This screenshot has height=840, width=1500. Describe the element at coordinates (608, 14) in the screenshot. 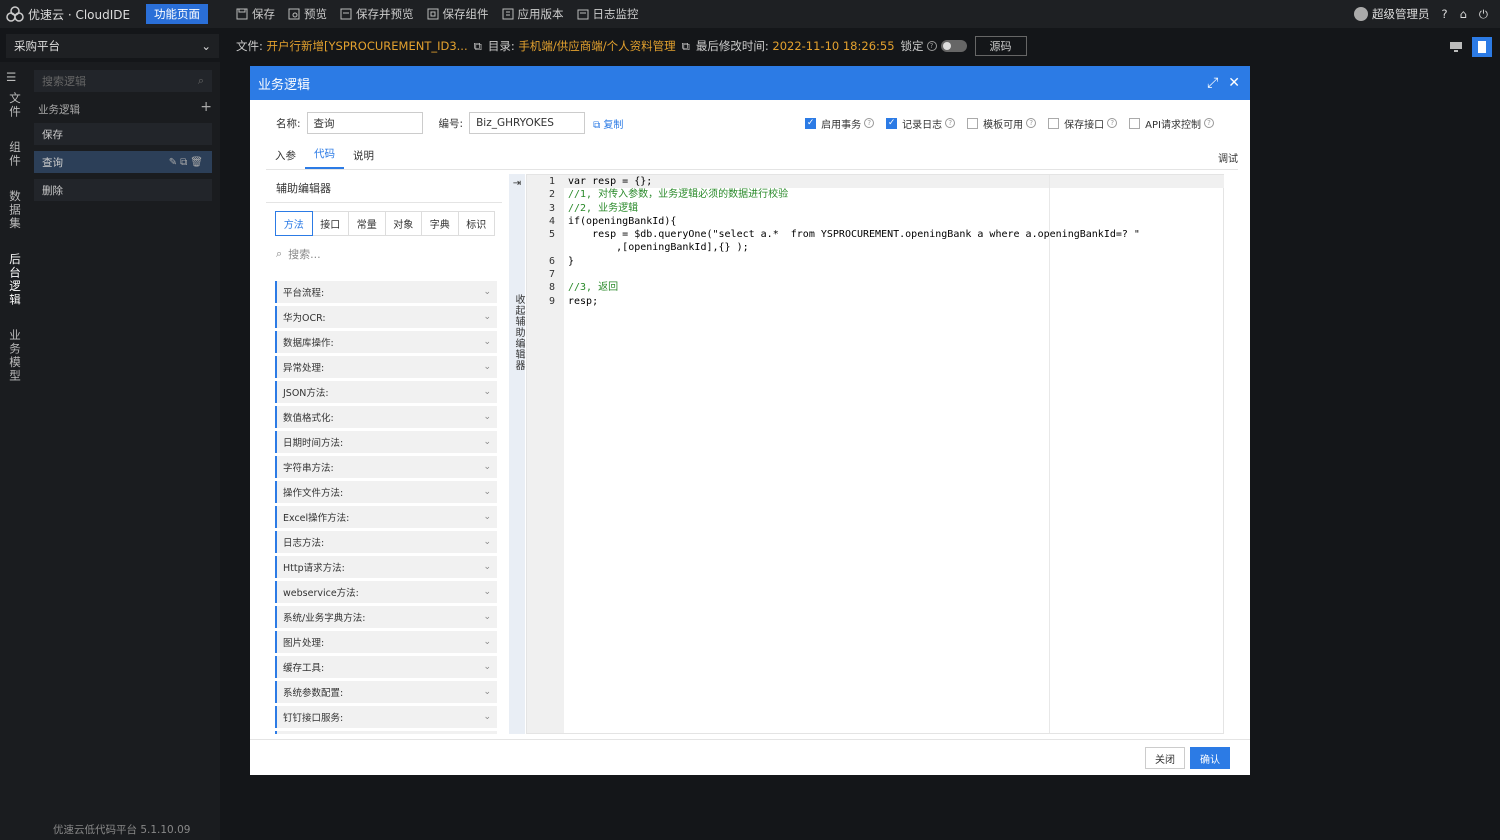

I see `log-monitor-button: 日志监控` at that location.